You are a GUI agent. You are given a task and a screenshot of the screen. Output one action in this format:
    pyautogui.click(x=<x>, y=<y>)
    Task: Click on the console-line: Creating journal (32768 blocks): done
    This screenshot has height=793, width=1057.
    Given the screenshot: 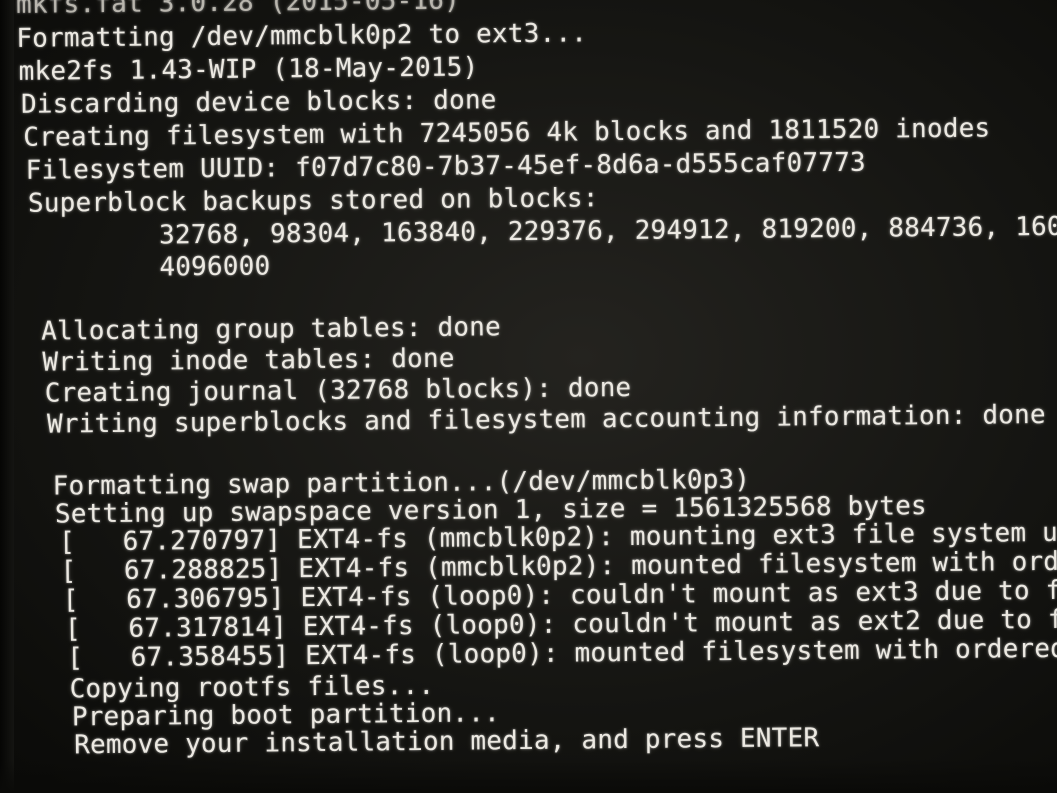 What is the action you would take?
    pyautogui.click(x=338, y=390)
    